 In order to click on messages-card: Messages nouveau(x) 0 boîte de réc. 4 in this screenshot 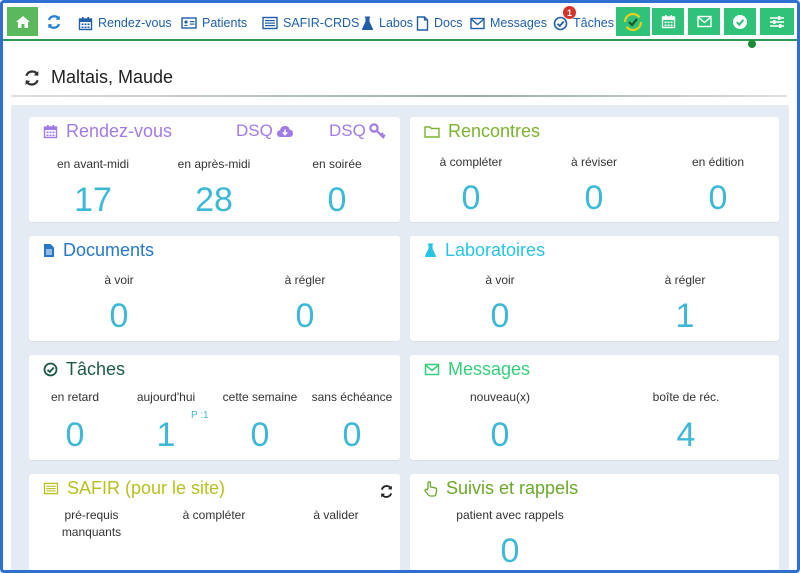, I will do `click(594, 407)`.